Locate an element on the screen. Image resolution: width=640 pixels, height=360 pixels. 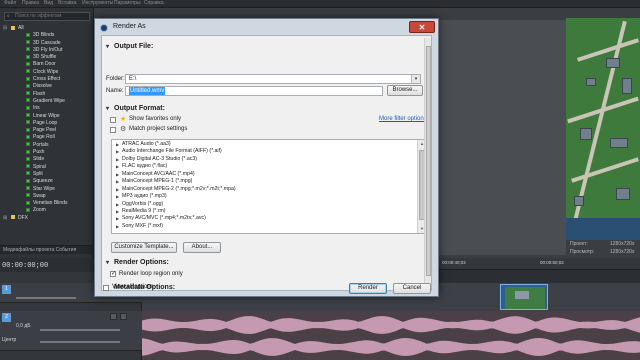
panel-tabs: Медиафайлы проекта События is located at coordinates (47, 249).